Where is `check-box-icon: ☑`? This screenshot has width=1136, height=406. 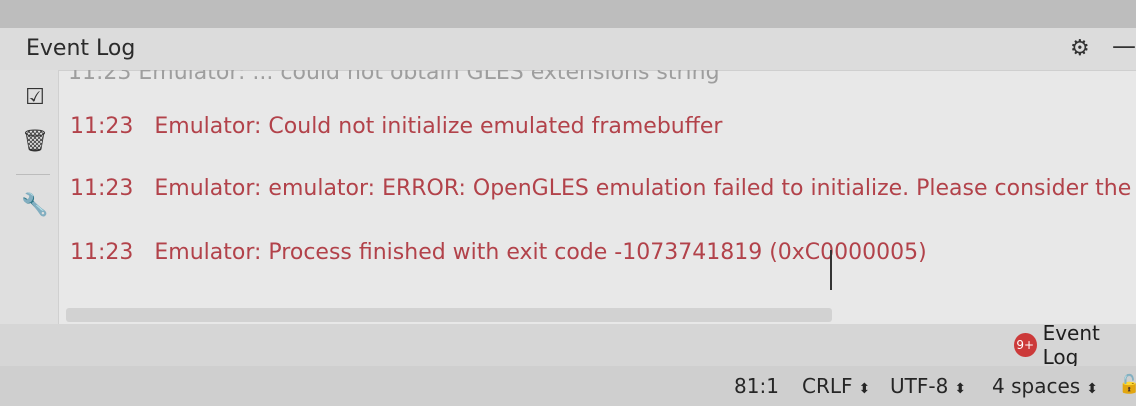
check-box-icon: ☑ is located at coordinates (35, 97).